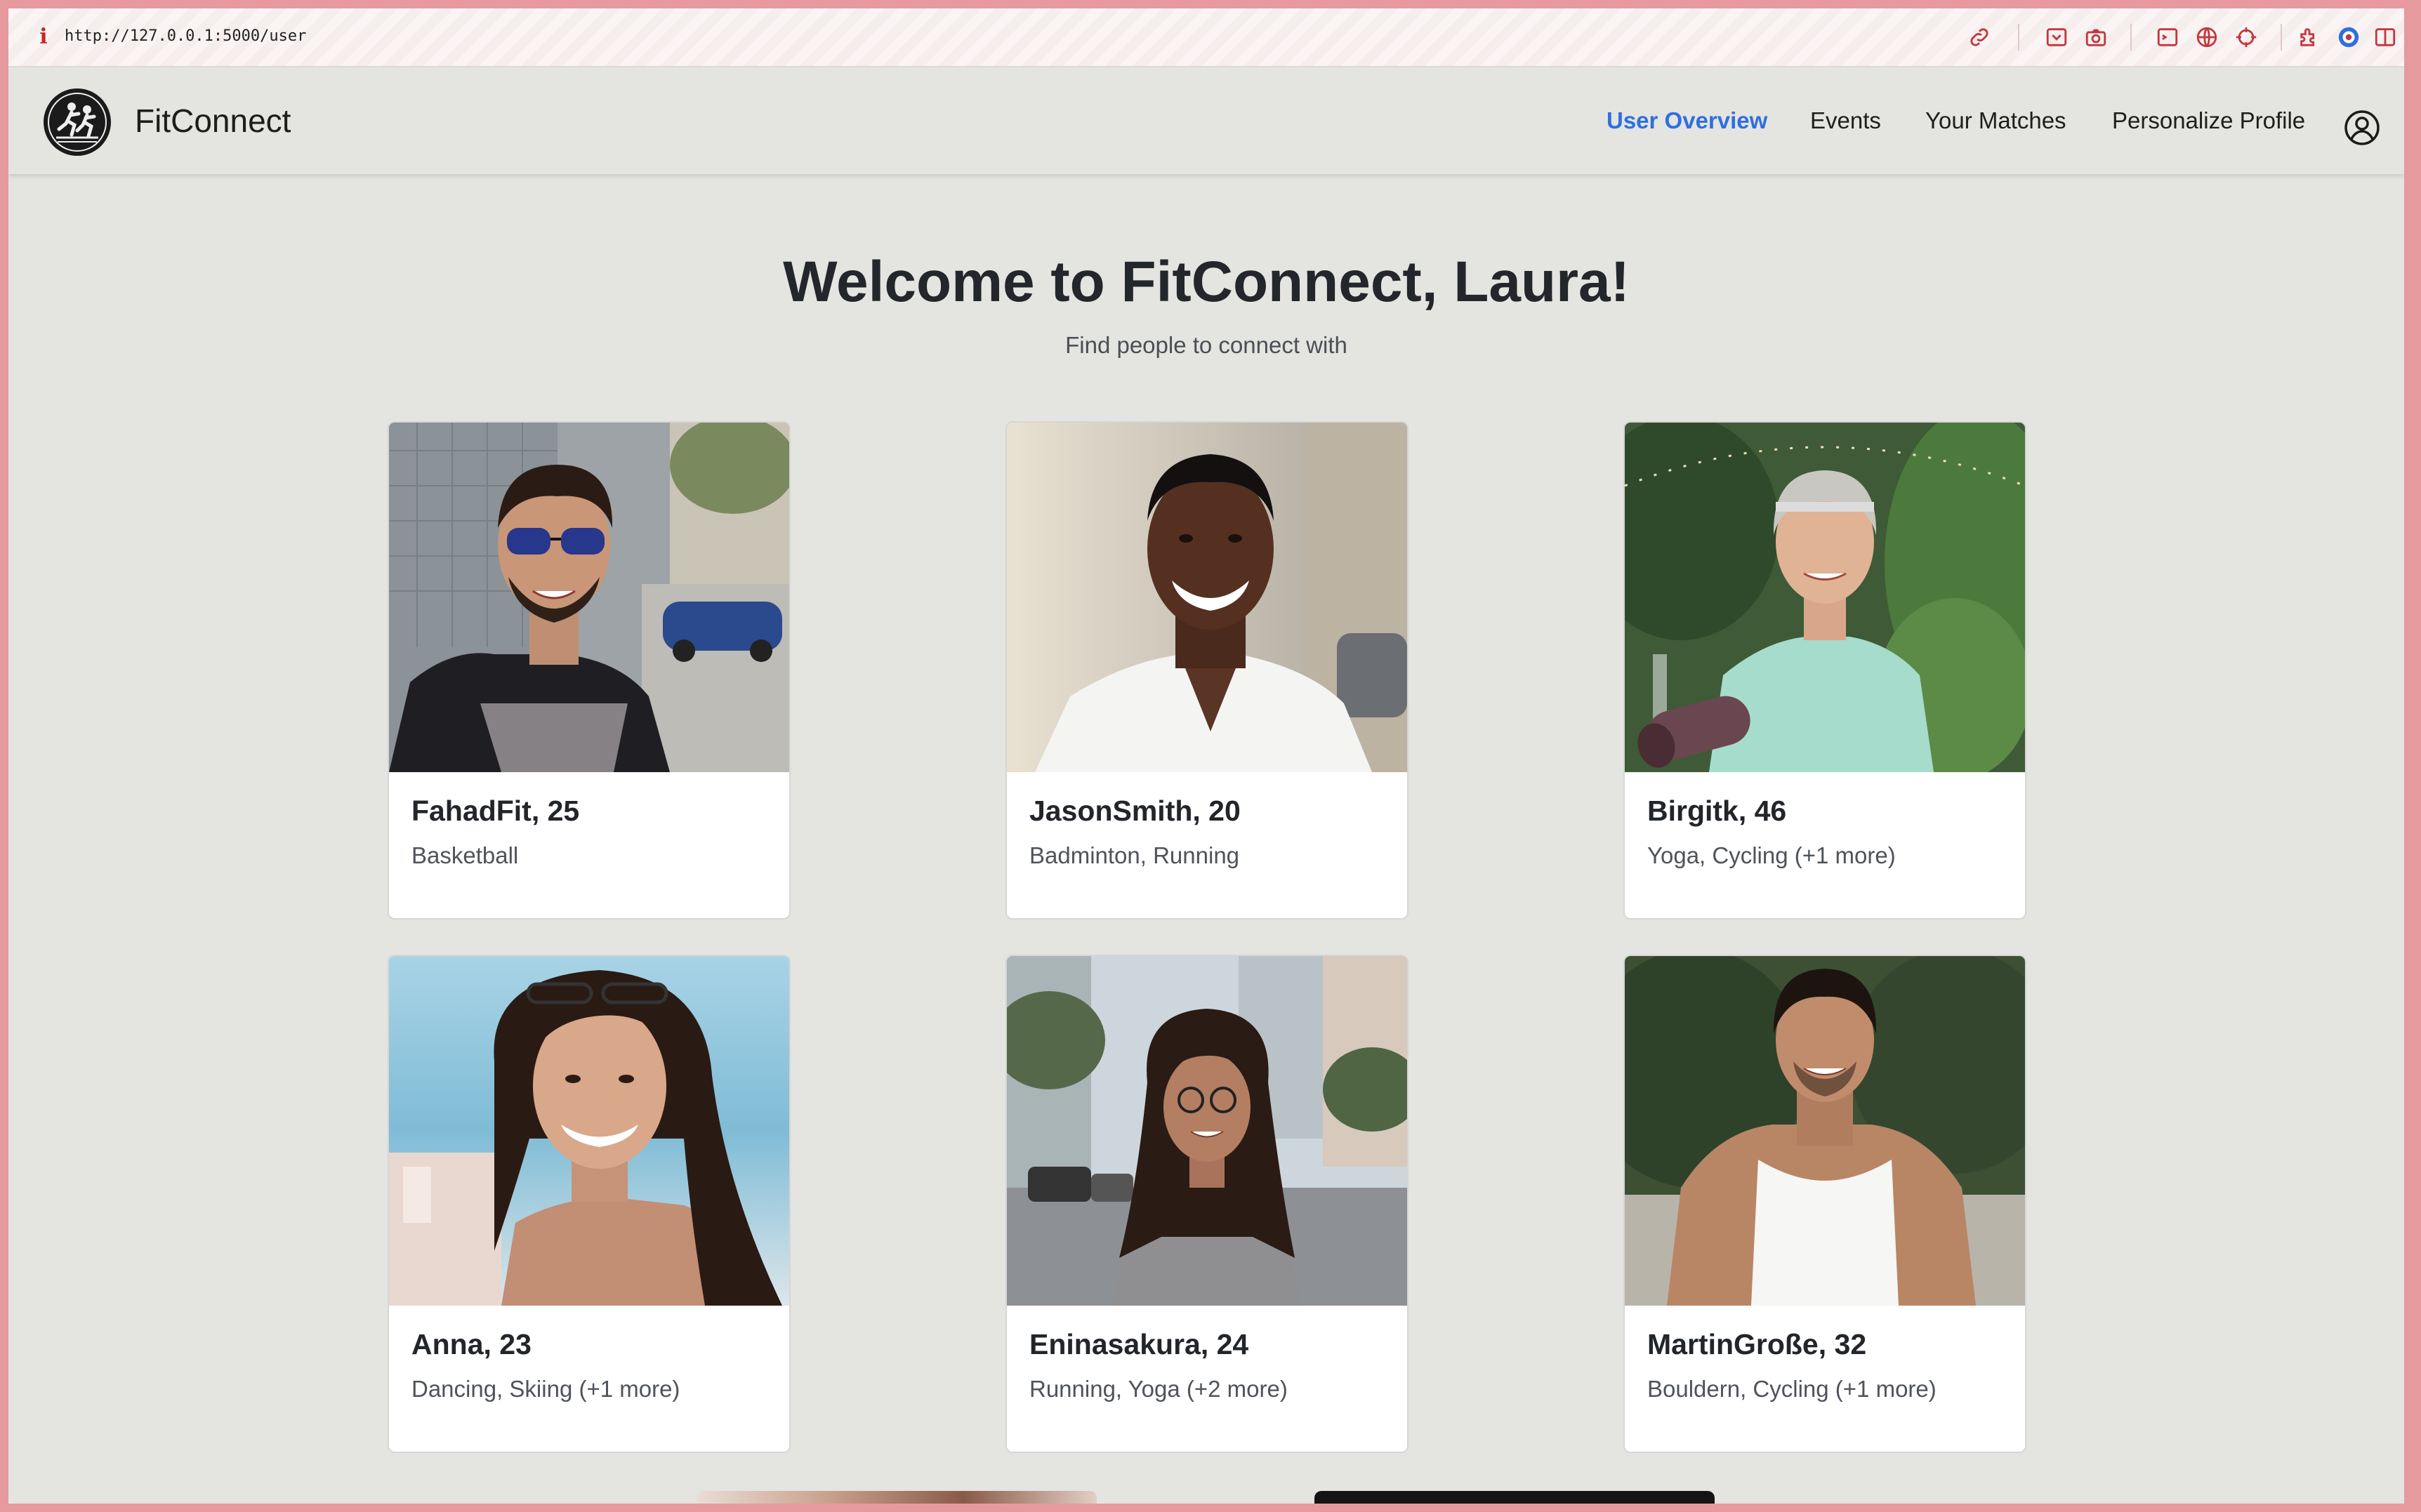 This screenshot has width=2421, height=1512. I want to click on user-sports: Yoga, Cycling (+1 more), so click(1771, 855).